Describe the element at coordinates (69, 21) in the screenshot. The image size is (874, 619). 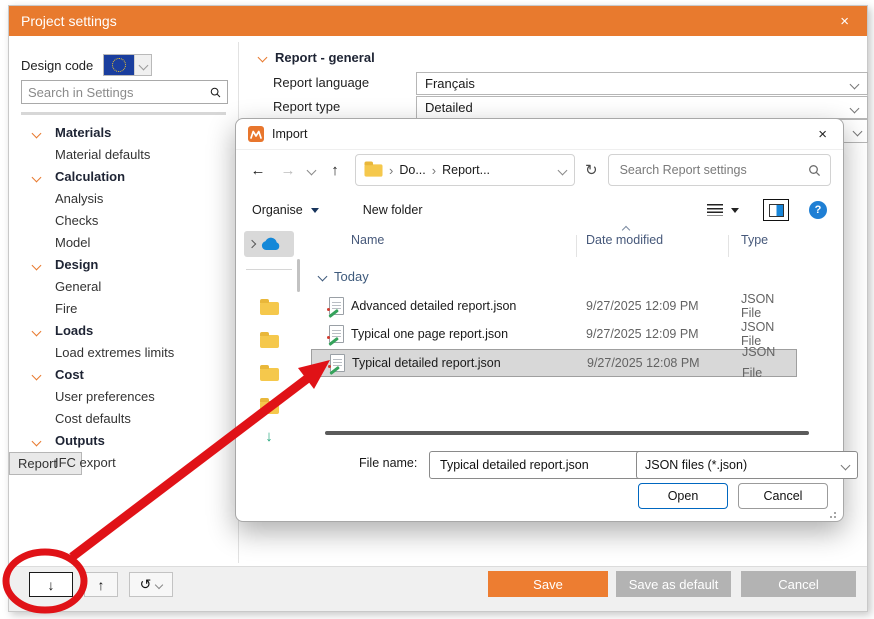
I see `window-title: Project settings` at that location.